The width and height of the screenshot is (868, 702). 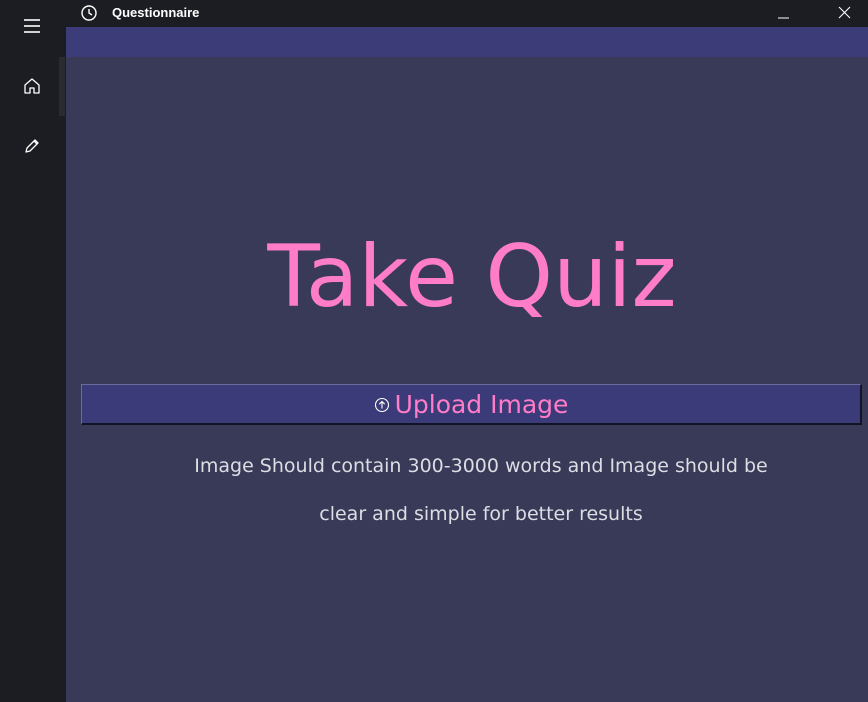 What do you see at coordinates (89, 13) in the screenshot?
I see `clock-icon` at bounding box center [89, 13].